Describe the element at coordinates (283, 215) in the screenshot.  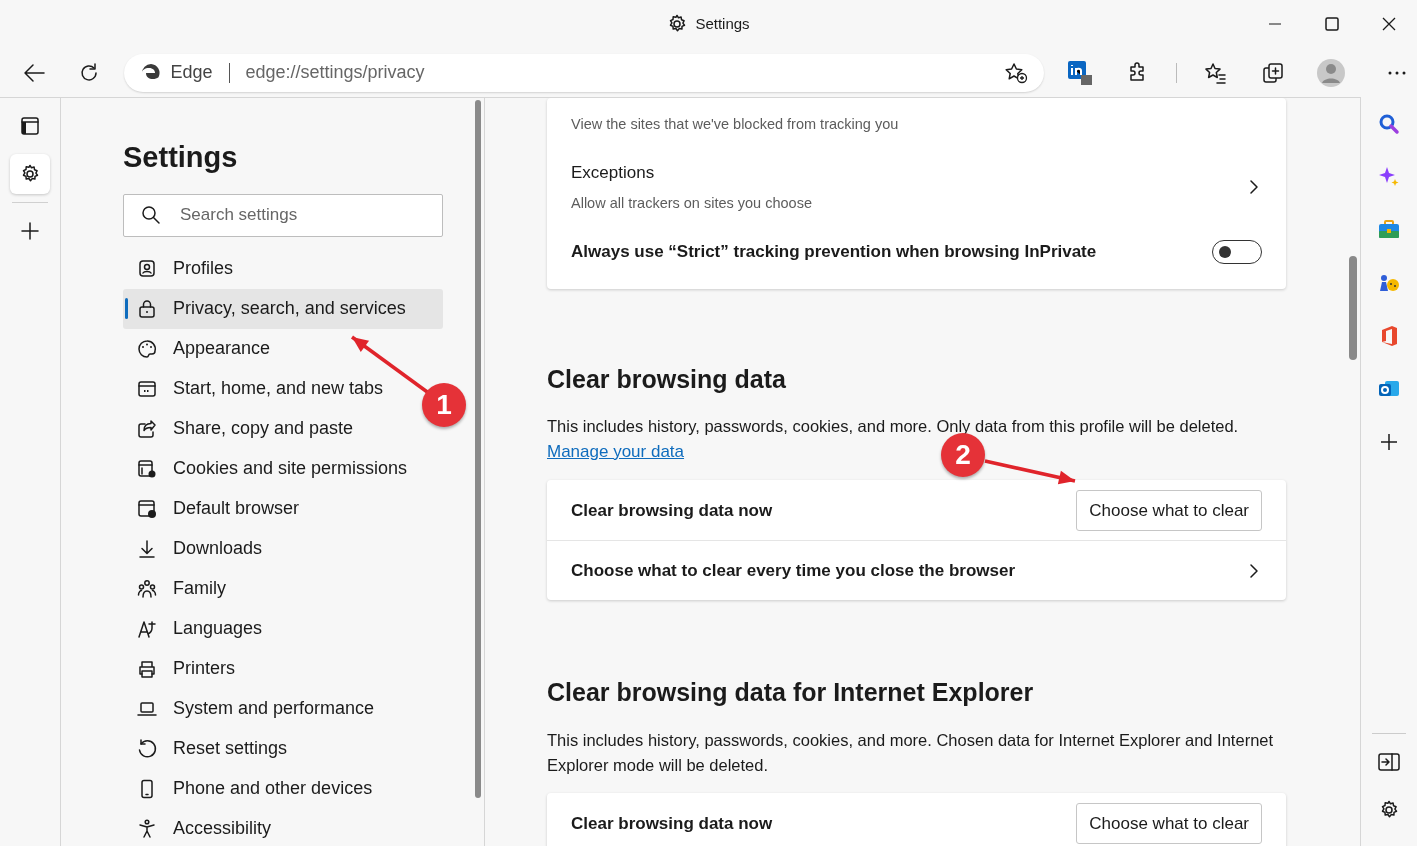
I see `search-field: Search settings` at that location.